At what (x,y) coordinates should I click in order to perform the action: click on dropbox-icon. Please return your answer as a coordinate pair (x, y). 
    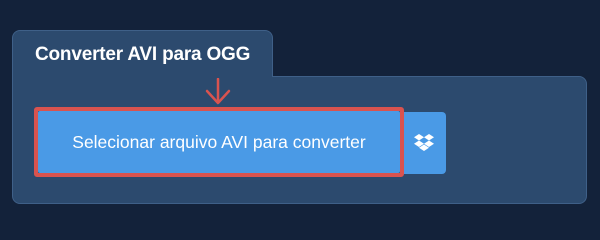
    Looking at the image, I should click on (424, 142).